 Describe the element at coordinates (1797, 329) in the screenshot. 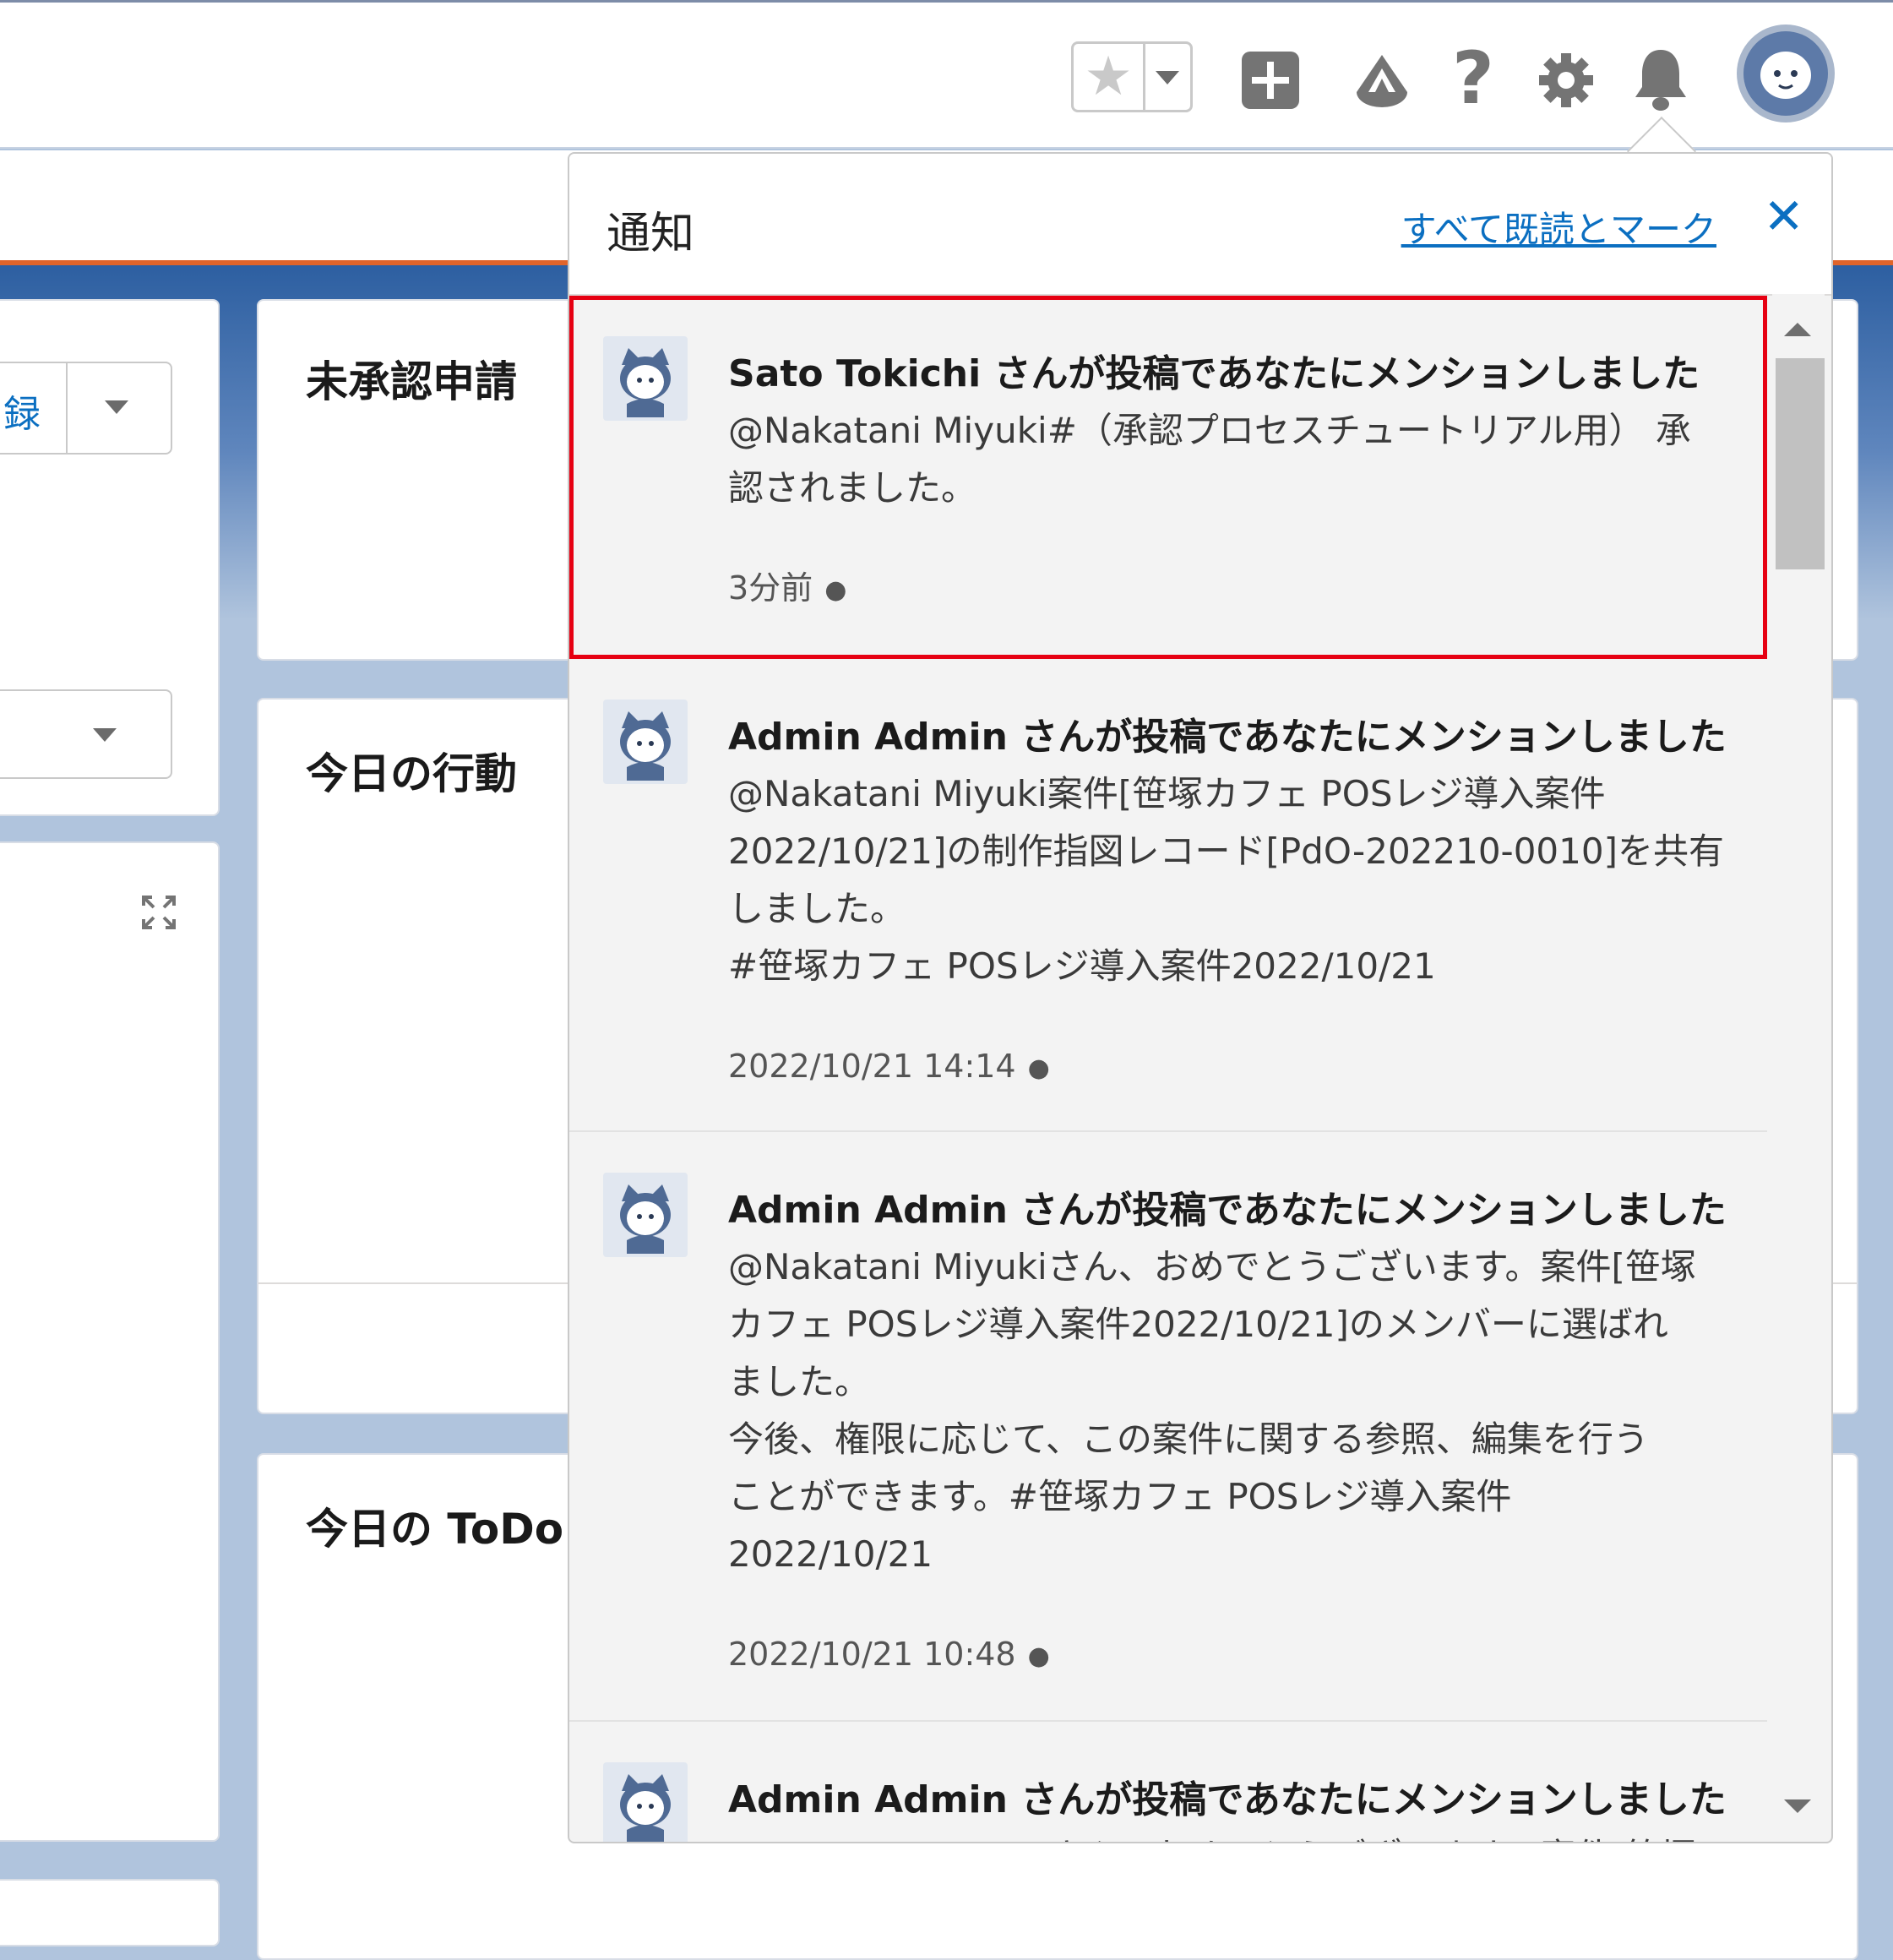

I see `scroll-up-icon` at that location.